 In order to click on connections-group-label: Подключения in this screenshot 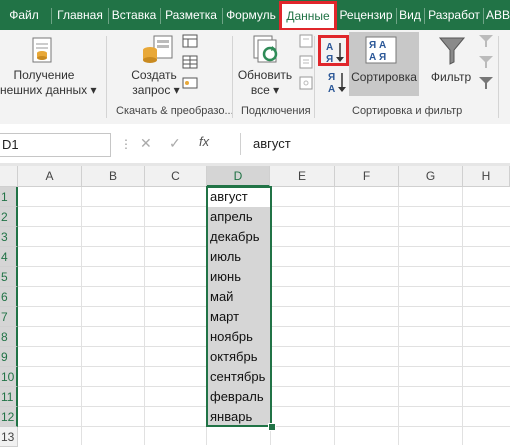, I will do `click(276, 111)`.